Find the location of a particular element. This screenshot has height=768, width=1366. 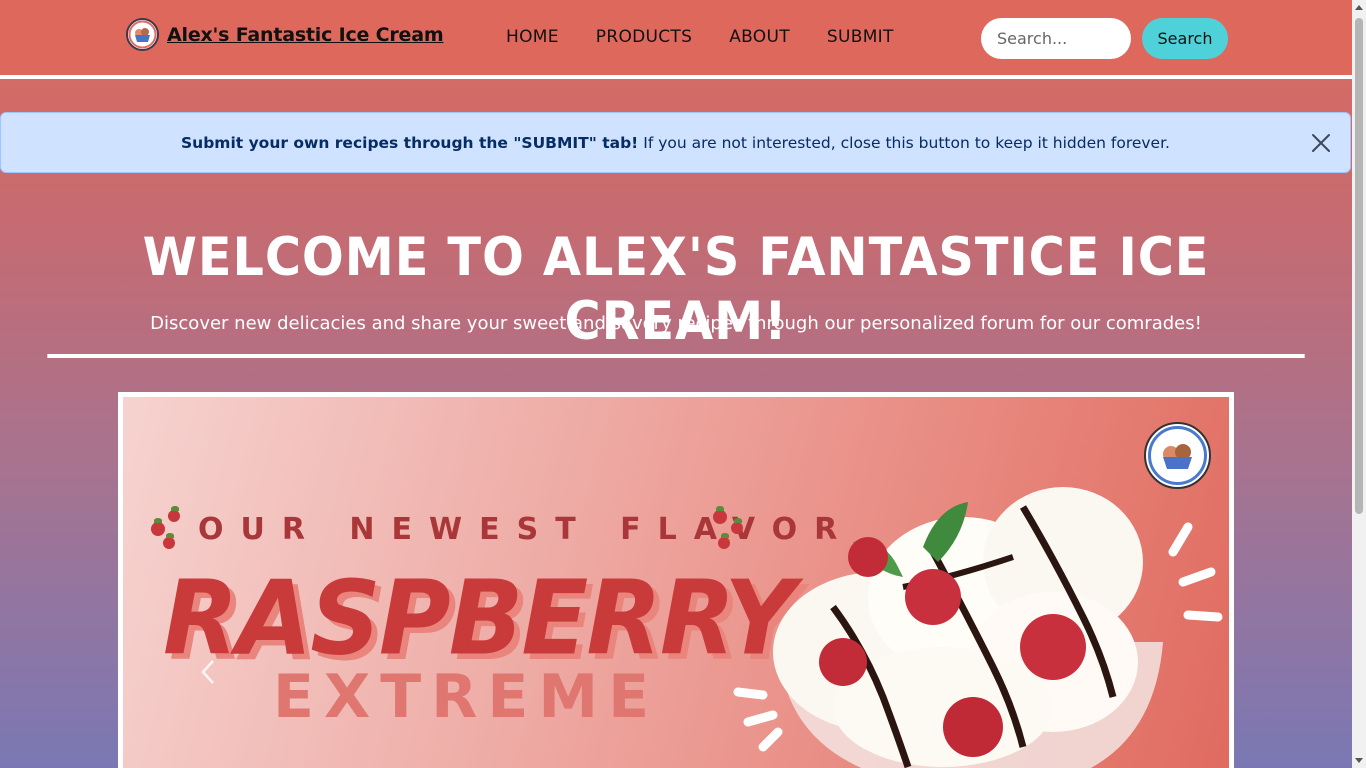

search-button: Search is located at coordinates (1185, 38).